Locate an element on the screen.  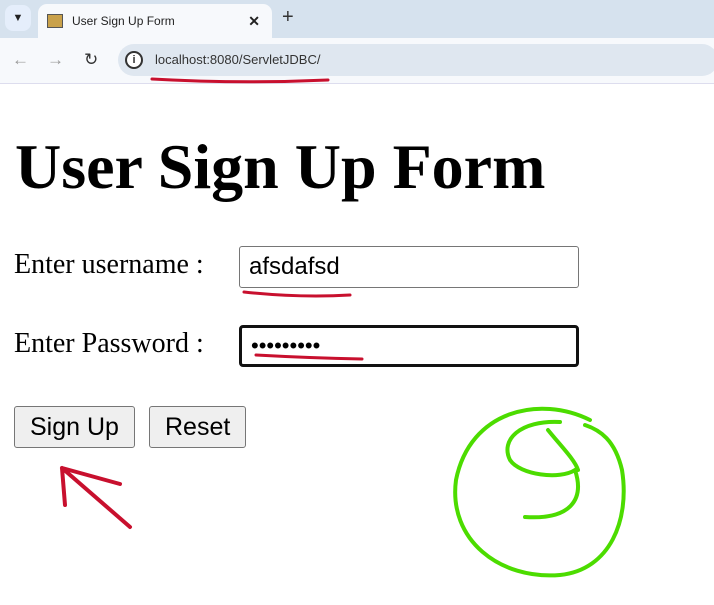
tomcat-favicon-icon is located at coordinates (55, 21).